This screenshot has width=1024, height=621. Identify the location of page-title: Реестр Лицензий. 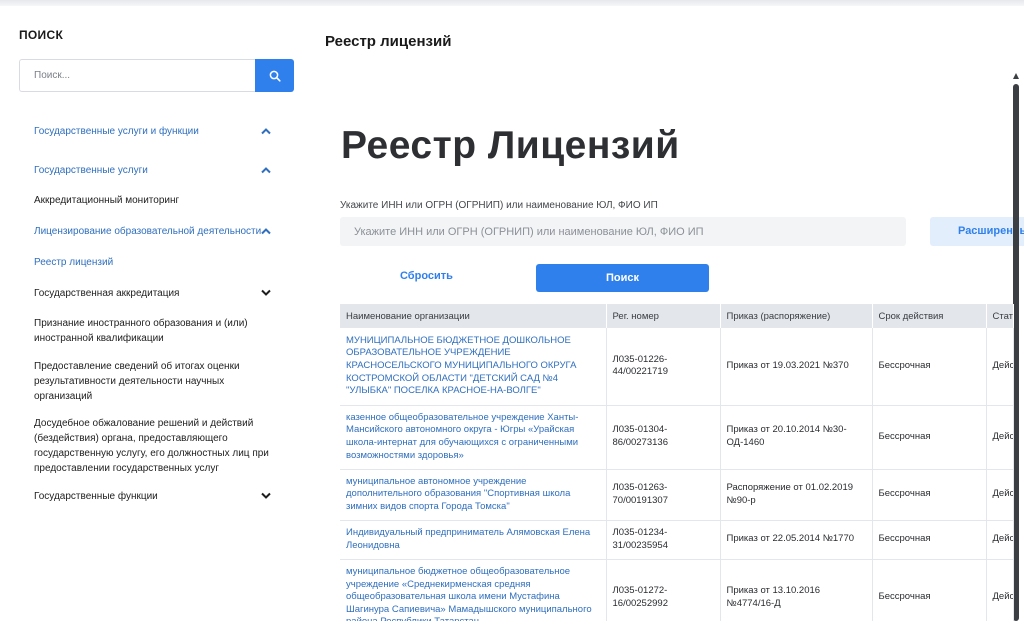
(510, 145).